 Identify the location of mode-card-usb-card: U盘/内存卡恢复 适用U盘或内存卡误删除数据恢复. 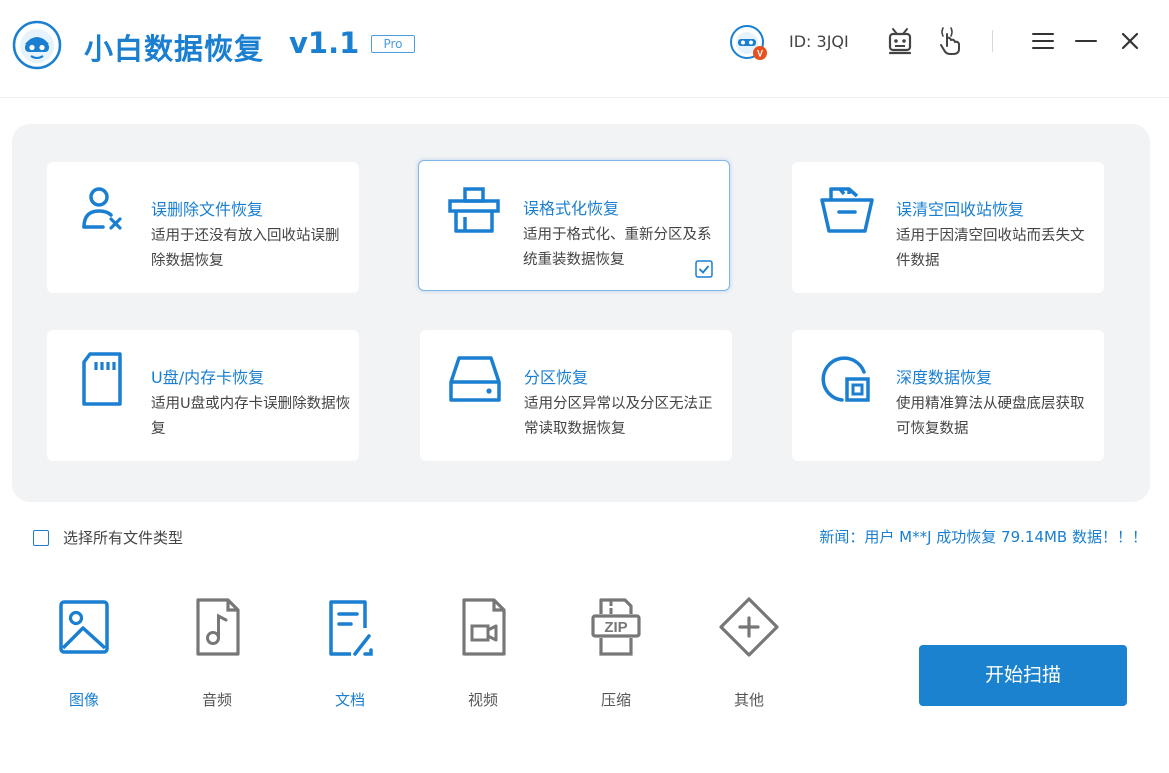
(203, 395).